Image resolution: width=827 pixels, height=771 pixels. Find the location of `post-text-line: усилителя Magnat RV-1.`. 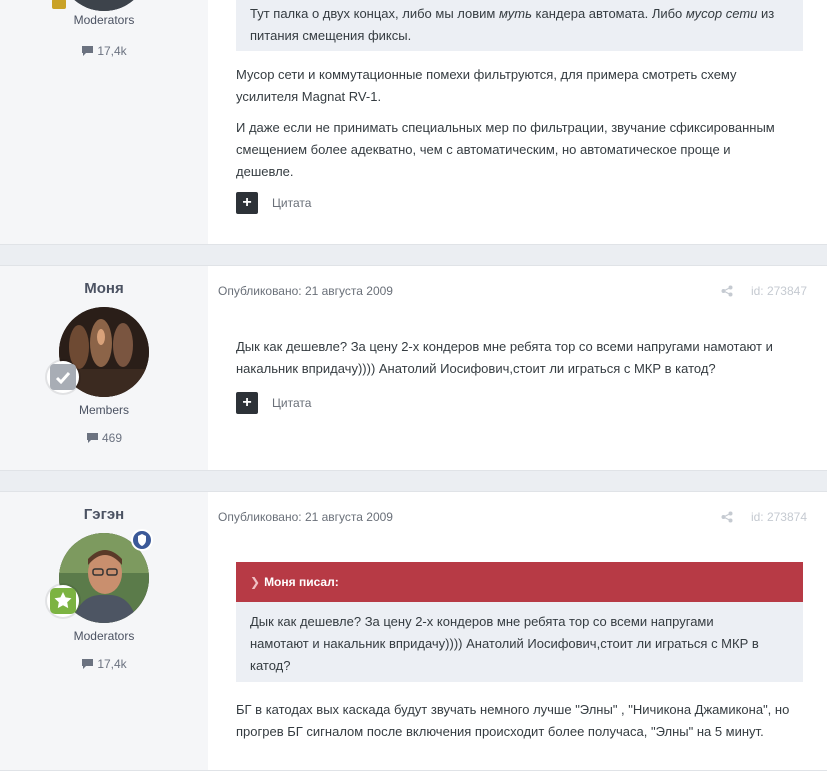

post-text-line: усилителя Magnat RV-1. is located at coordinates (309, 96).